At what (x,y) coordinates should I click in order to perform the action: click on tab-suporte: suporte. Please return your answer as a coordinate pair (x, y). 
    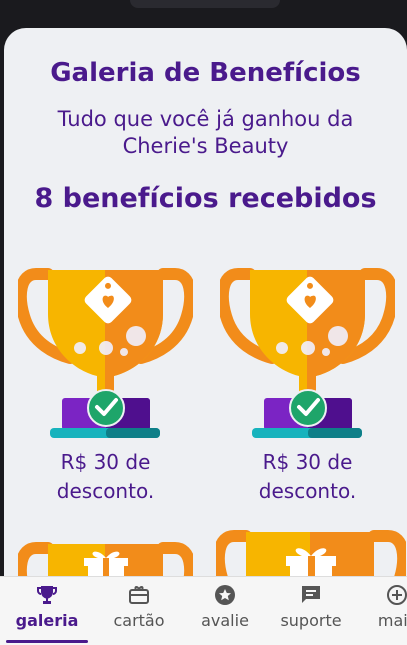
    Looking at the image, I should click on (311, 611).